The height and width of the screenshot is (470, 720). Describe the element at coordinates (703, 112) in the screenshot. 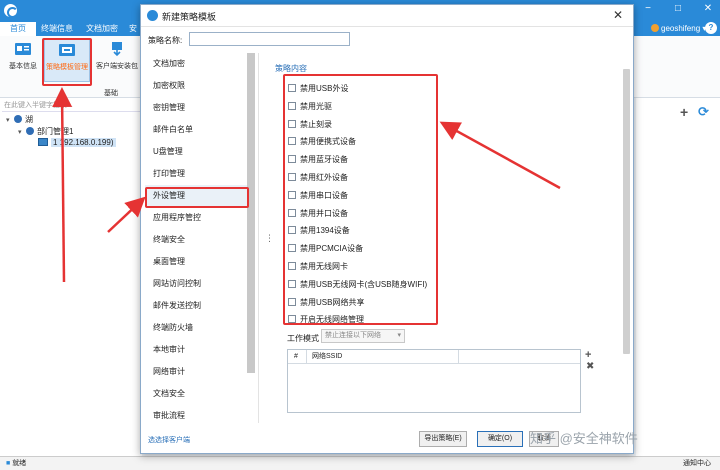

I see `refresh-icon: ⟳` at that location.